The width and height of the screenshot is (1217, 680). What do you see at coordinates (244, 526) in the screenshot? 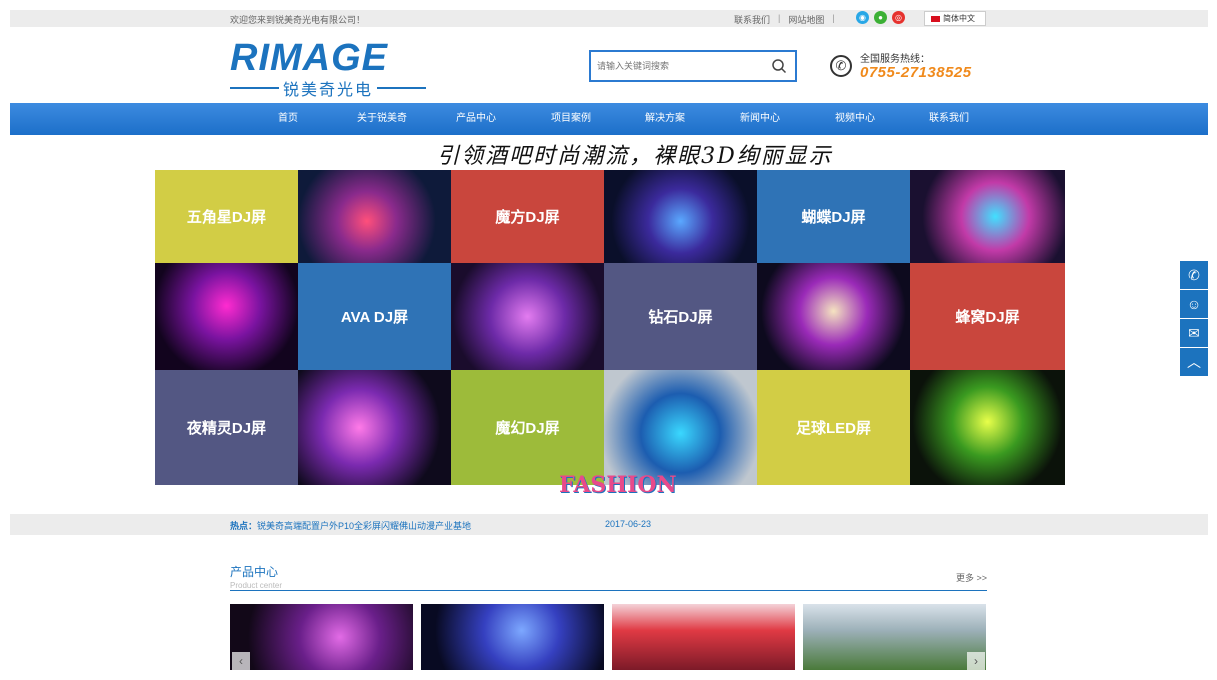
I see `ticker-label: 热点：` at bounding box center [244, 526].